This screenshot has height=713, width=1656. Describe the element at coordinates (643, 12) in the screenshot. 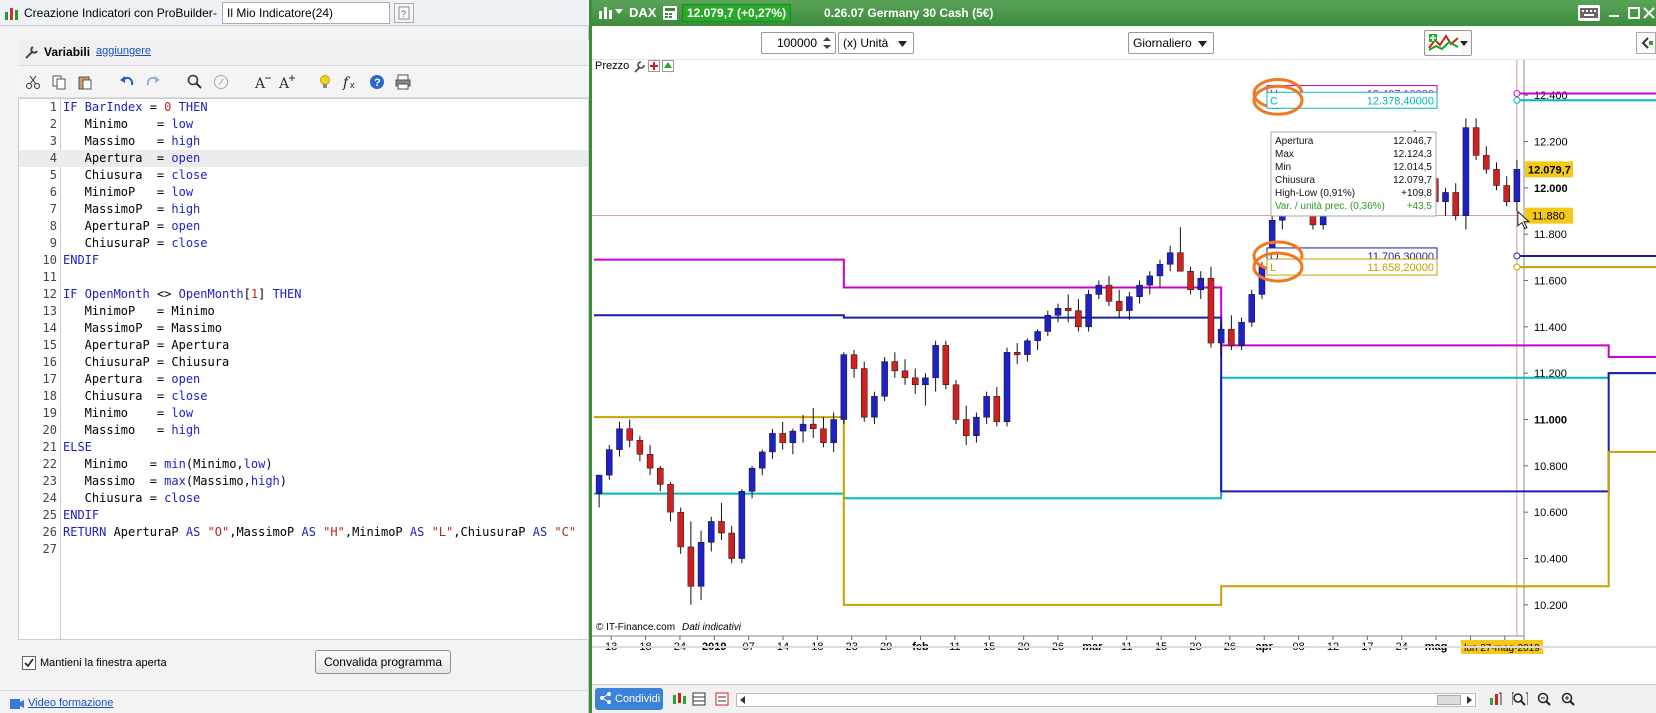

I see `symbol-label: DAX` at that location.